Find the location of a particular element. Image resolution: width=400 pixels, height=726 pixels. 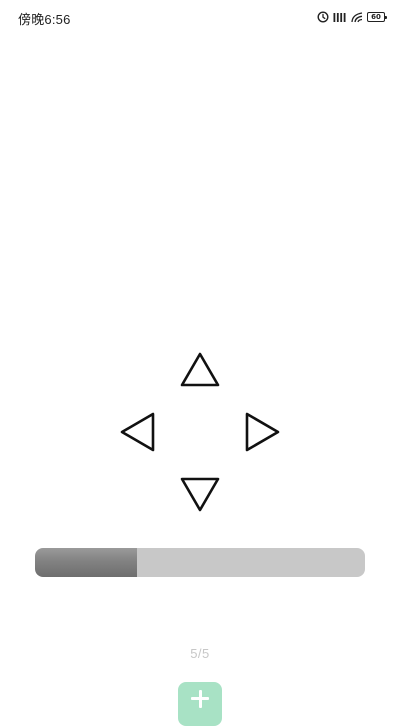

down-arrow-icon is located at coordinates (200, 494).